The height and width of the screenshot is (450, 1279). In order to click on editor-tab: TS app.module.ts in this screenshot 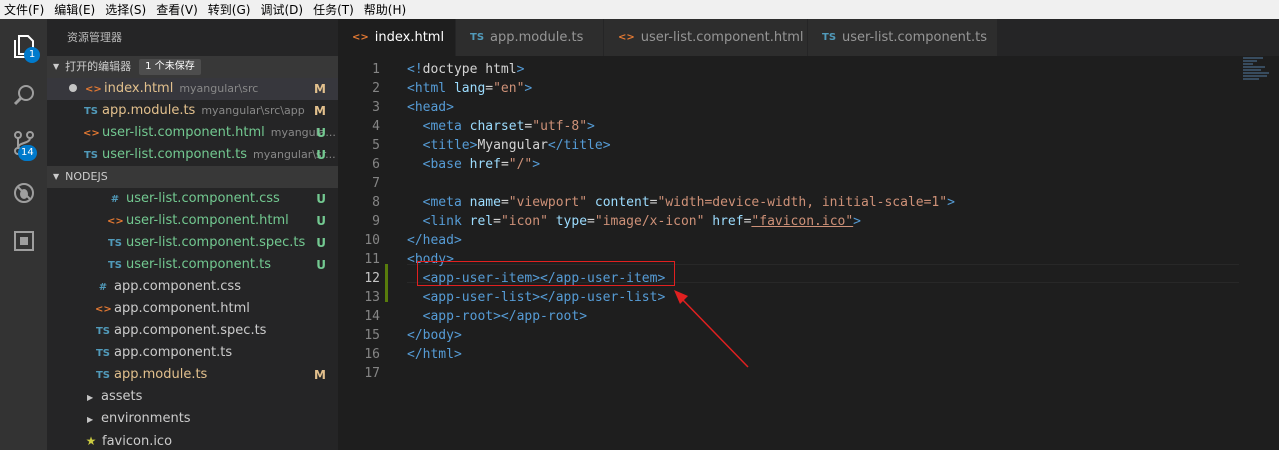, I will do `click(530, 37)`.